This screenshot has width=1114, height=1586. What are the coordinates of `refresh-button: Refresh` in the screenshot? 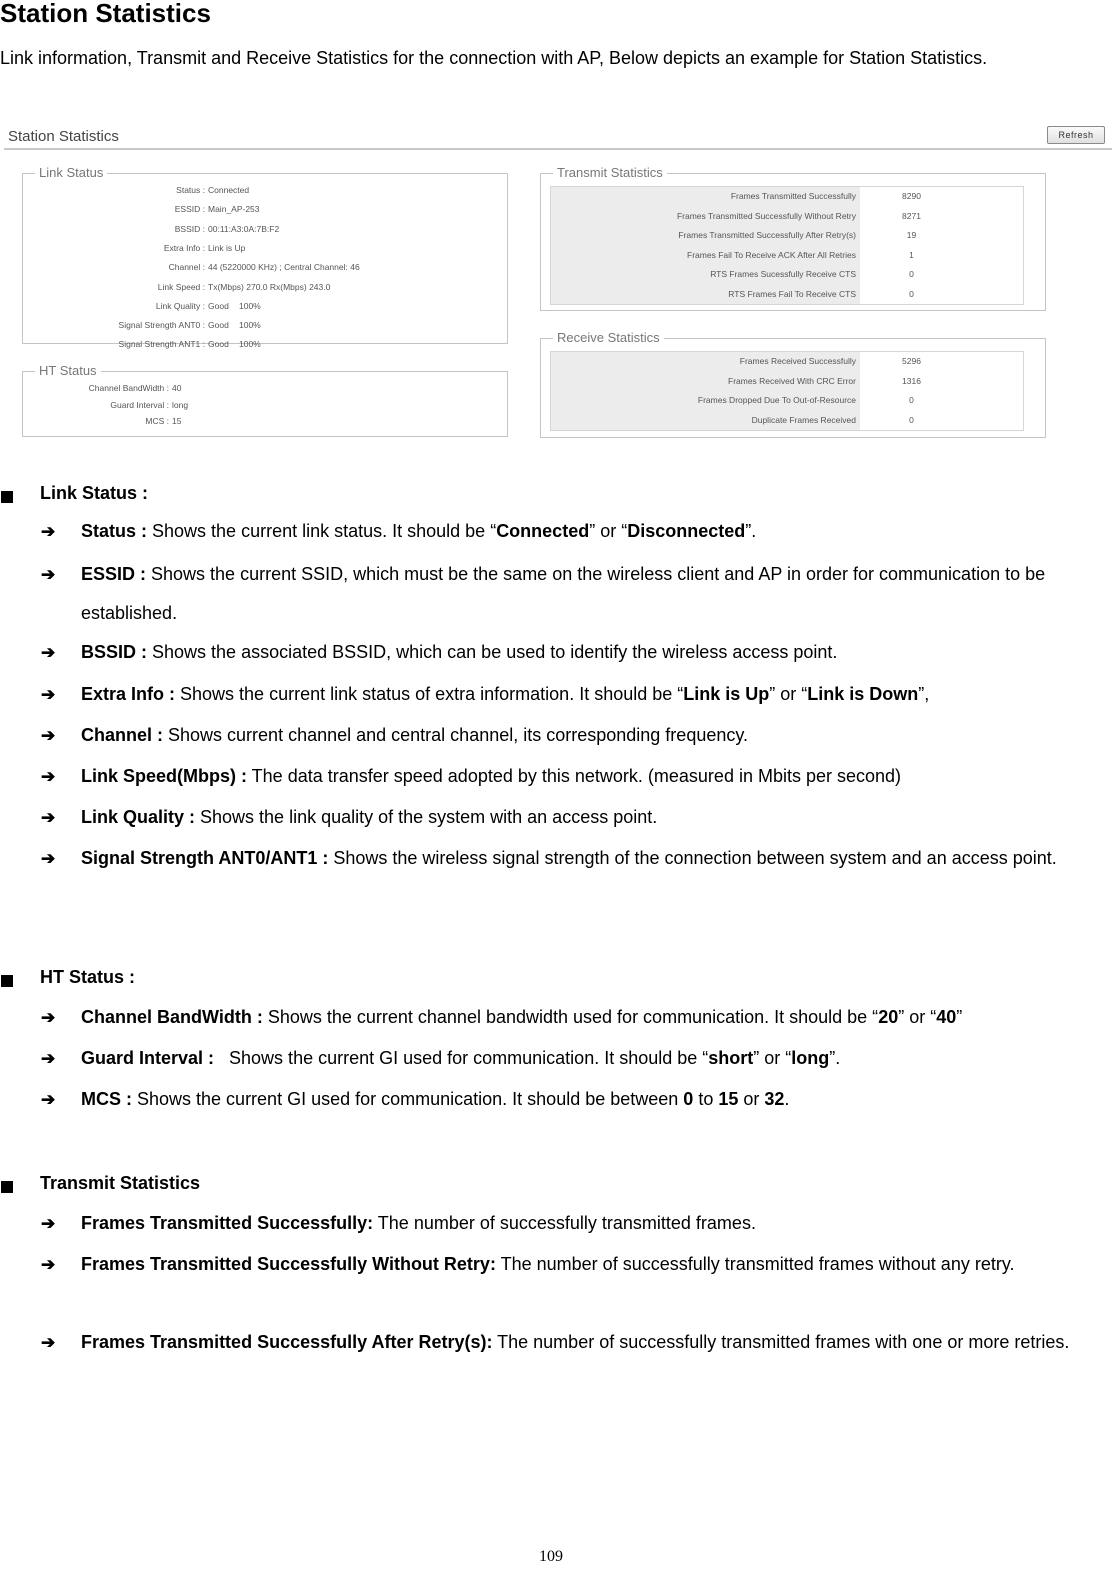 It's located at (1076, 135).